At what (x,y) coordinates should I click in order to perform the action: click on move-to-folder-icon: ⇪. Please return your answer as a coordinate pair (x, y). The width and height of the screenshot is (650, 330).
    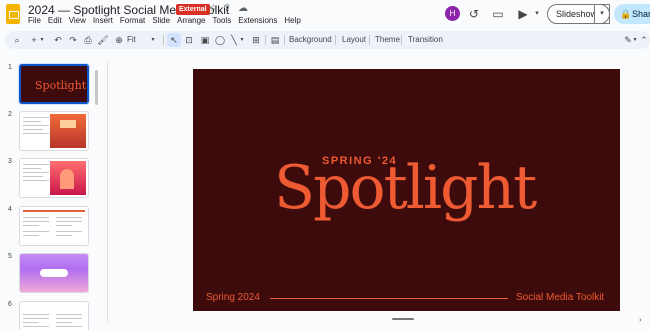
    Looking at the image, I should click on (227, 9).